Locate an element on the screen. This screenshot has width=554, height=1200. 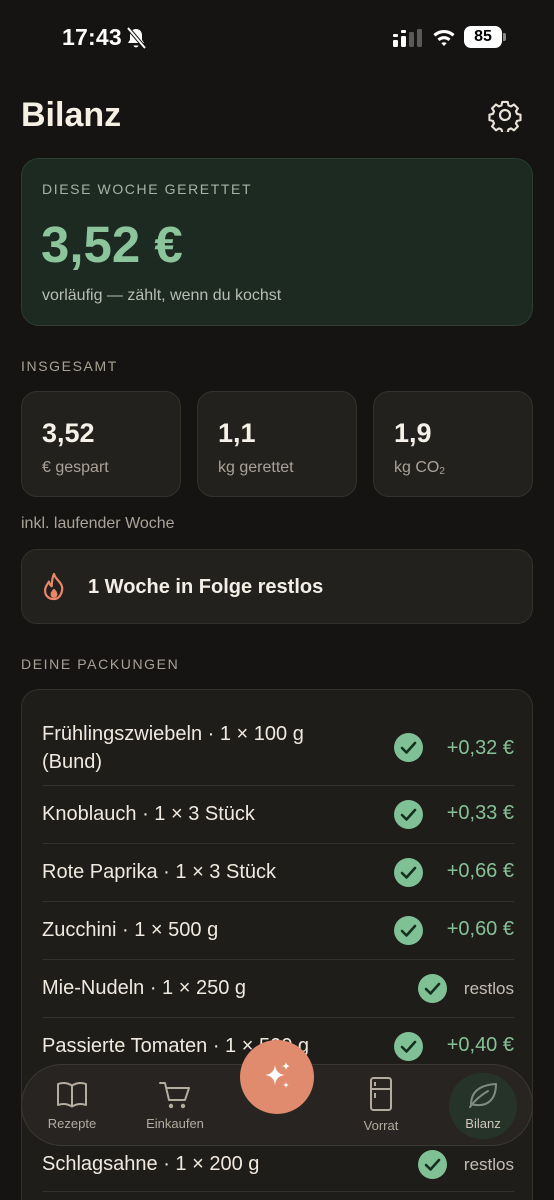
totals-section-label: INSGESAMT is located at coordinates (69, 366).